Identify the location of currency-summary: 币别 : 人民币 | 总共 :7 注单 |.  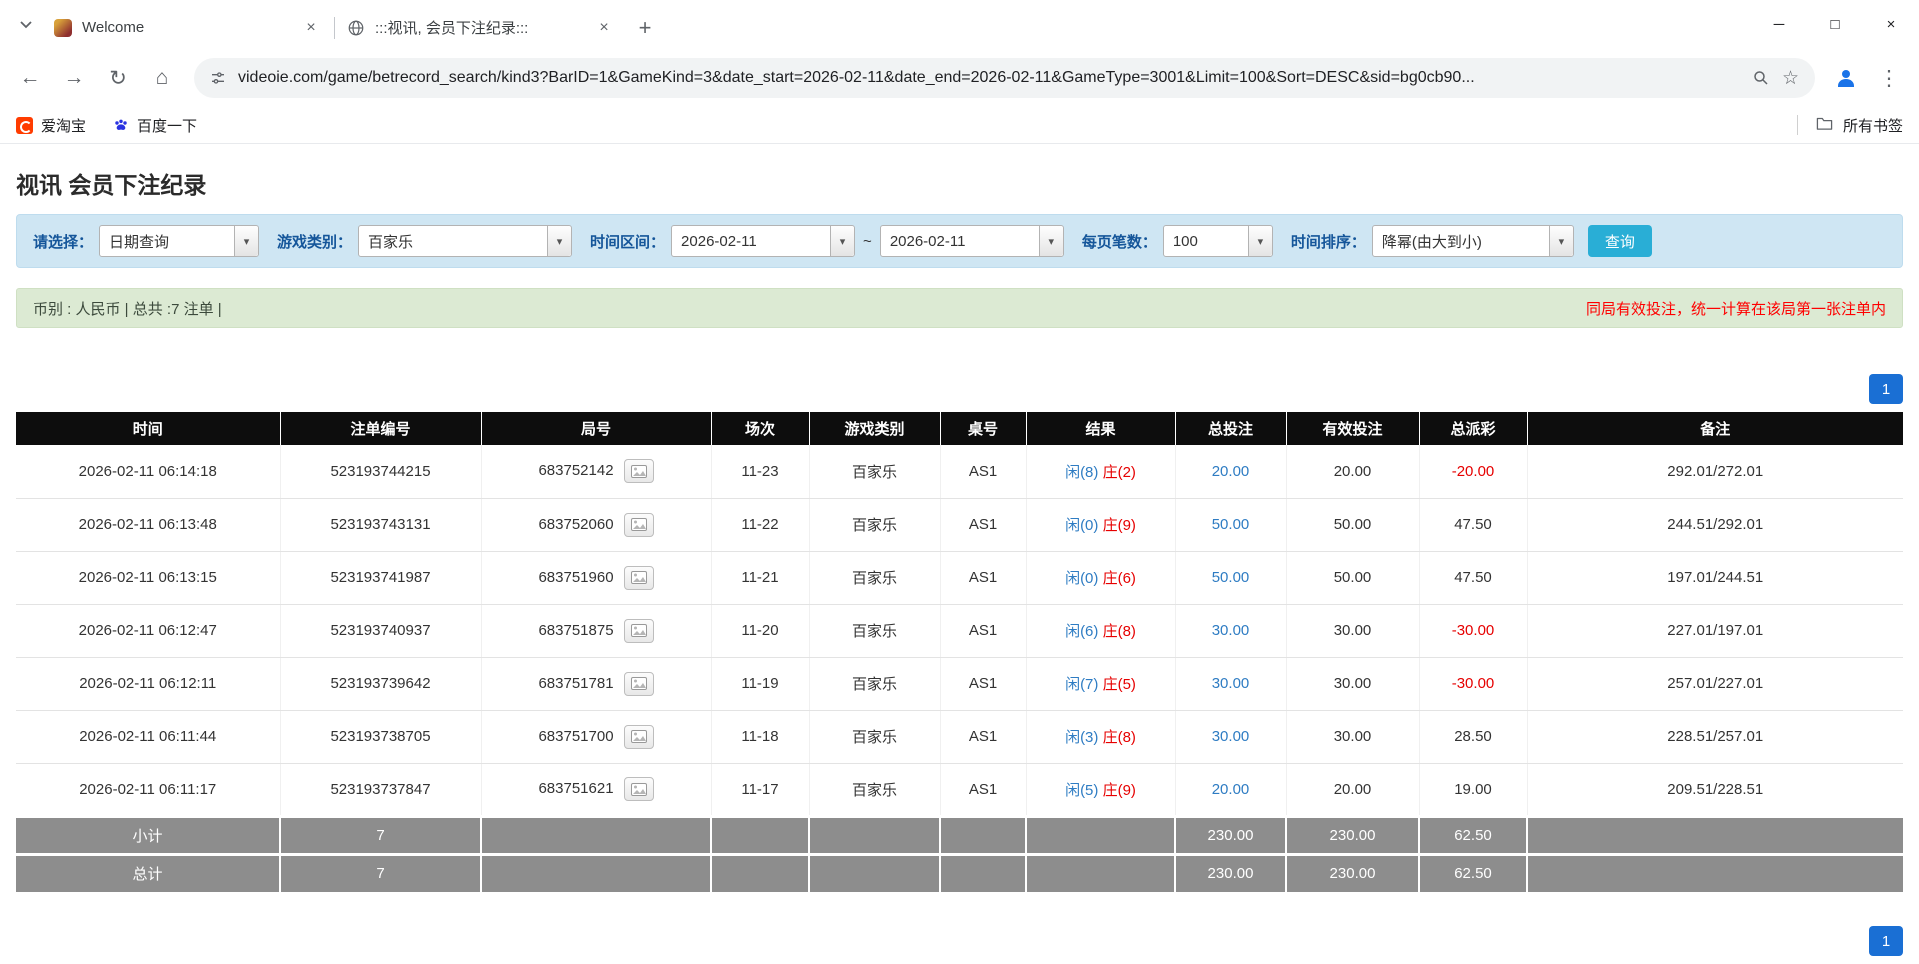
(127, 309).